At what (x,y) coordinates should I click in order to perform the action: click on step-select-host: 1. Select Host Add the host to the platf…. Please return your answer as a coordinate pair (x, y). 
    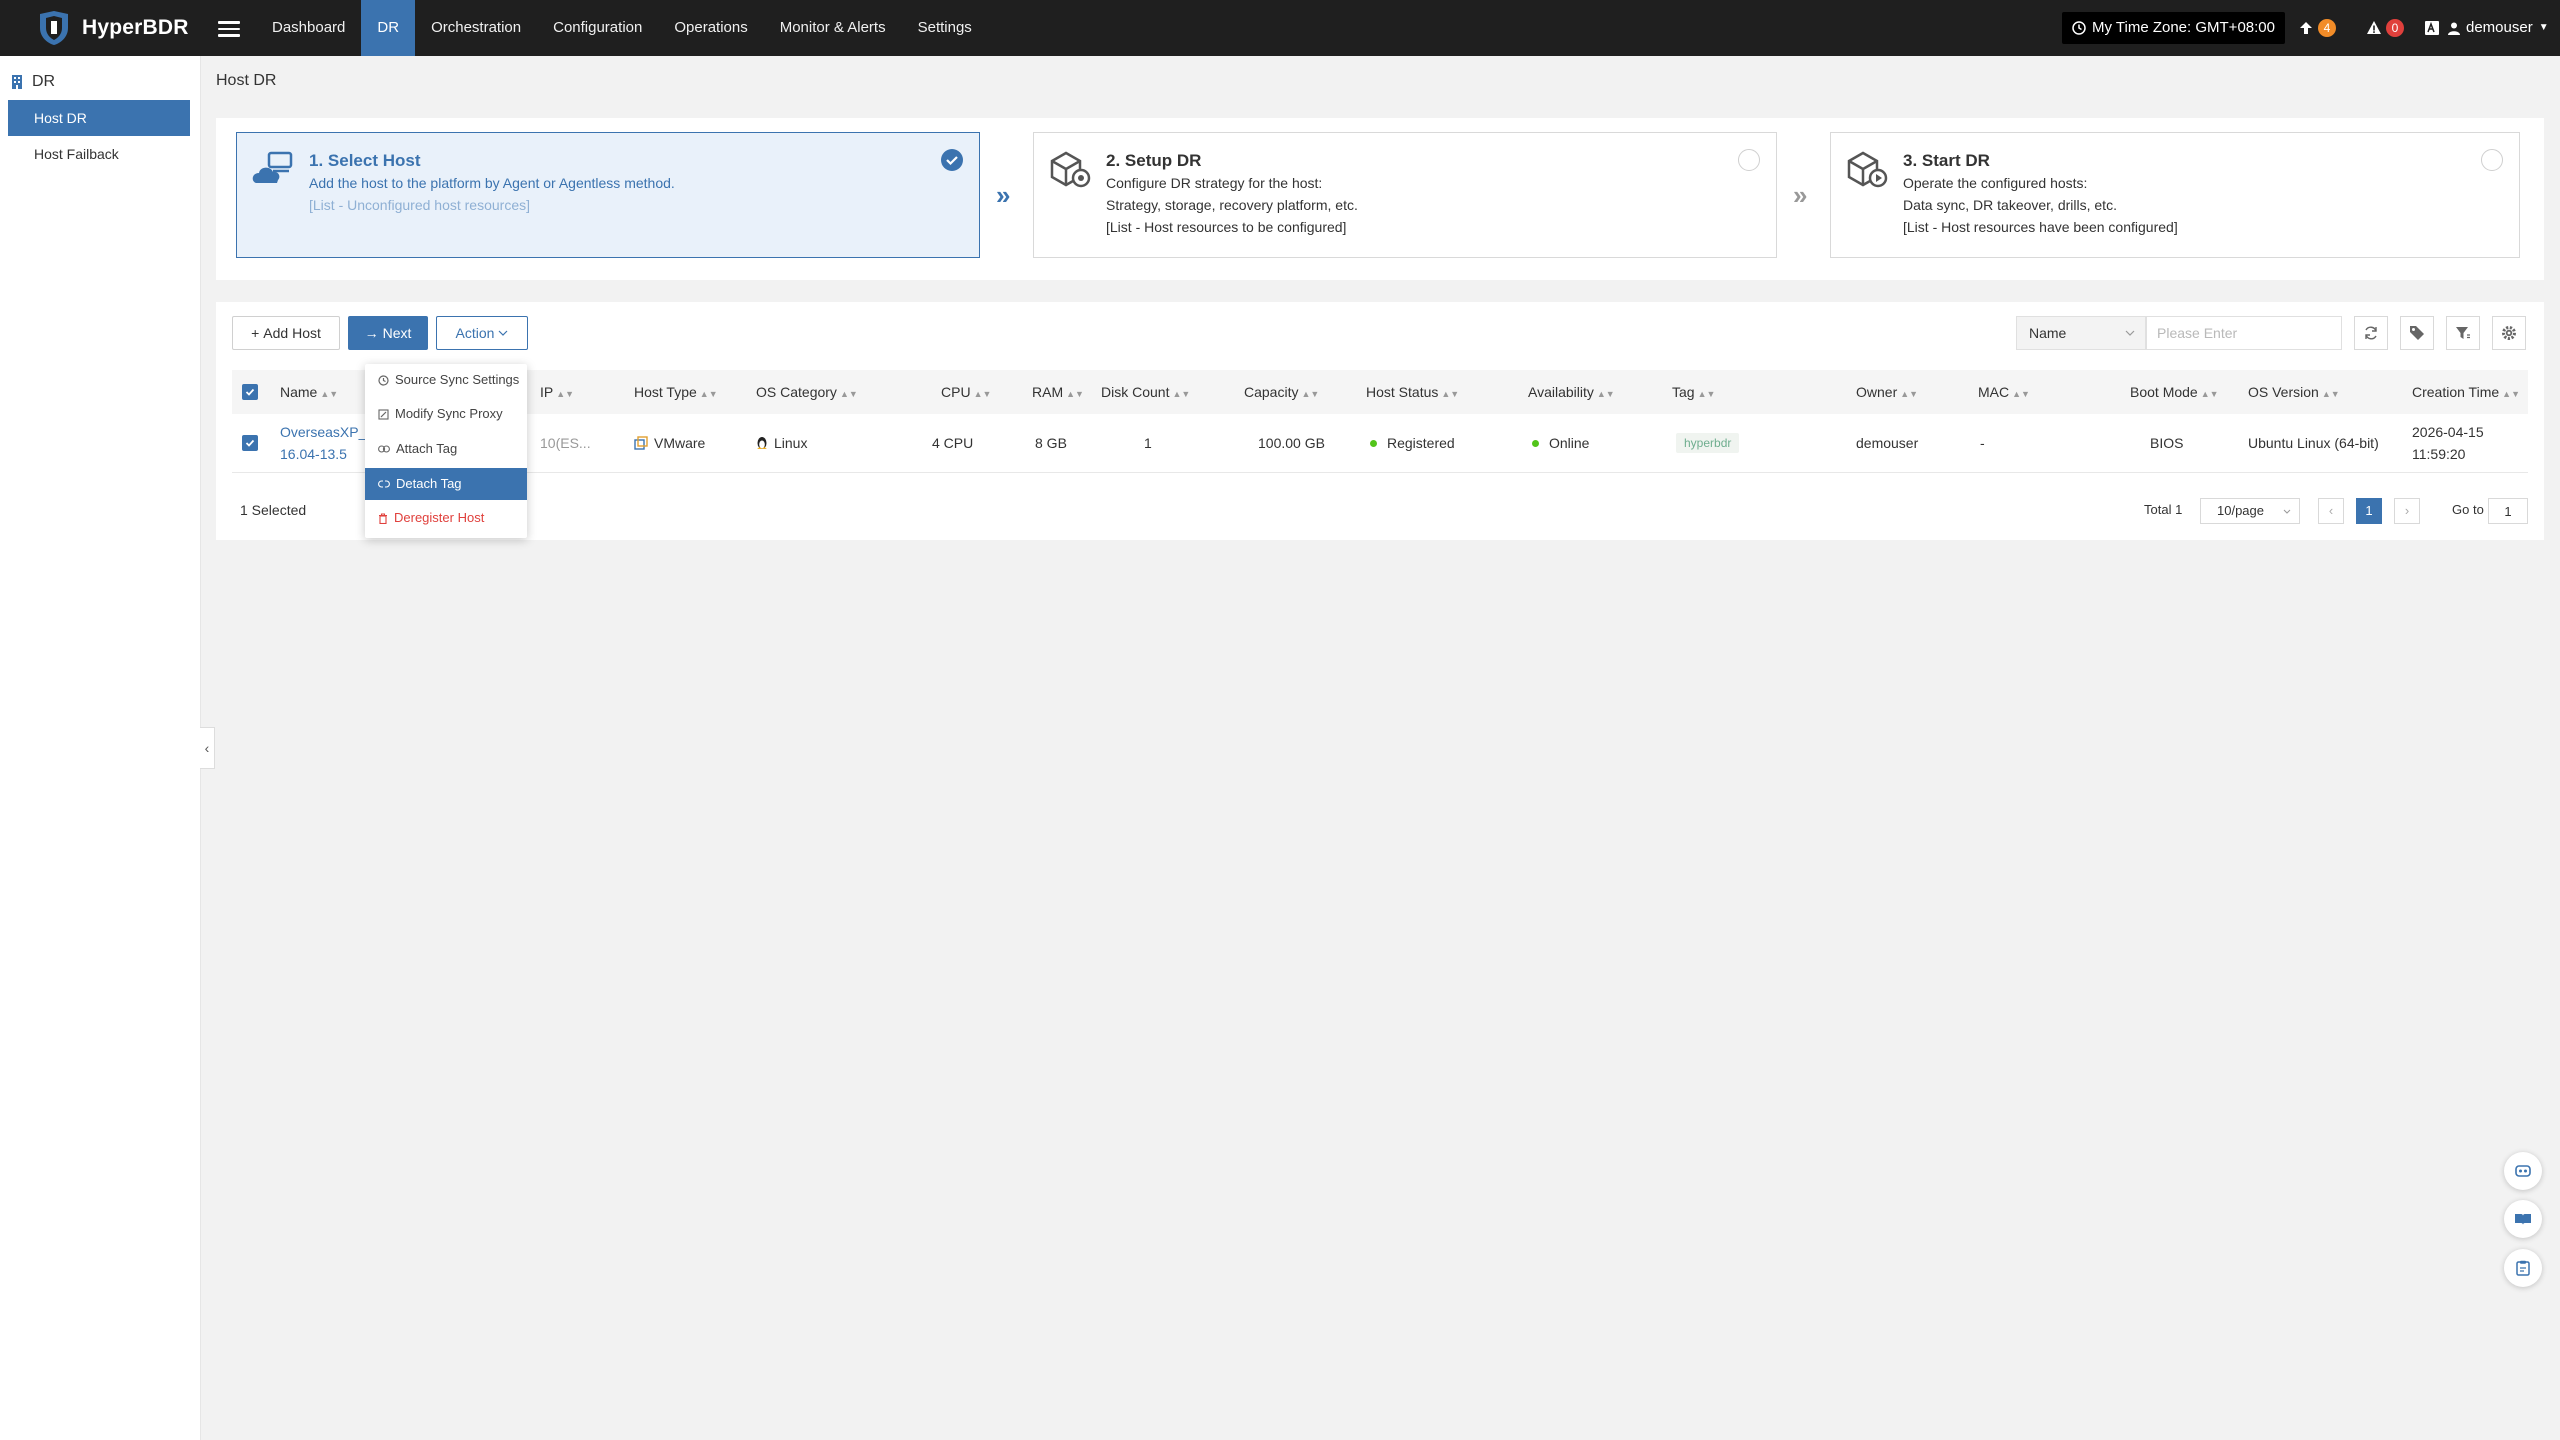
    Looking at the image, I should click on (608, 195).